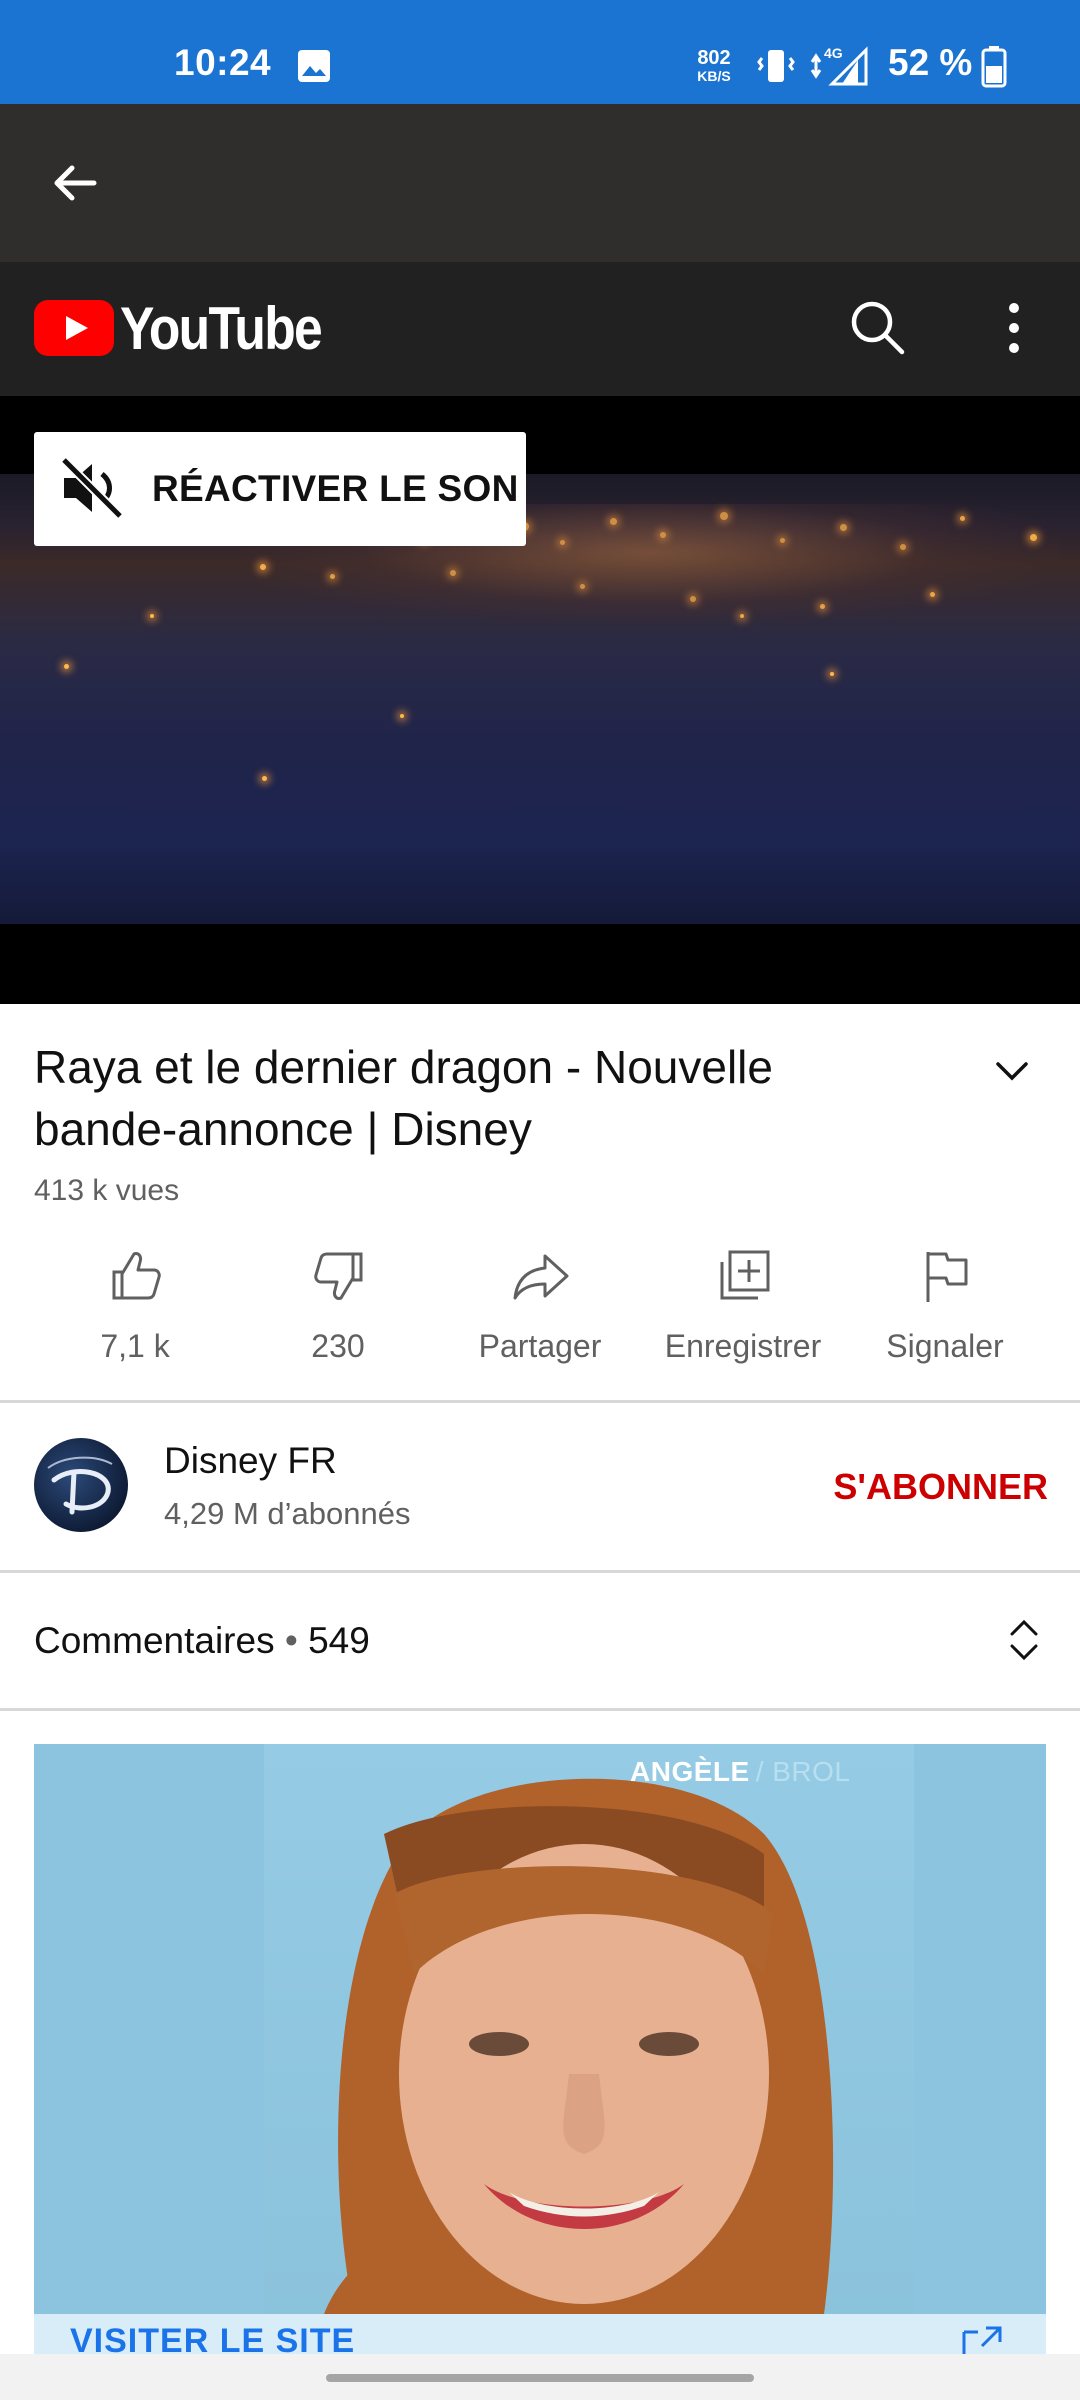 This screenshot has height=2400, width=1080. I want to click on status-bar: 10:24 802 KB/S 4G 52 %, so click(540, 52).